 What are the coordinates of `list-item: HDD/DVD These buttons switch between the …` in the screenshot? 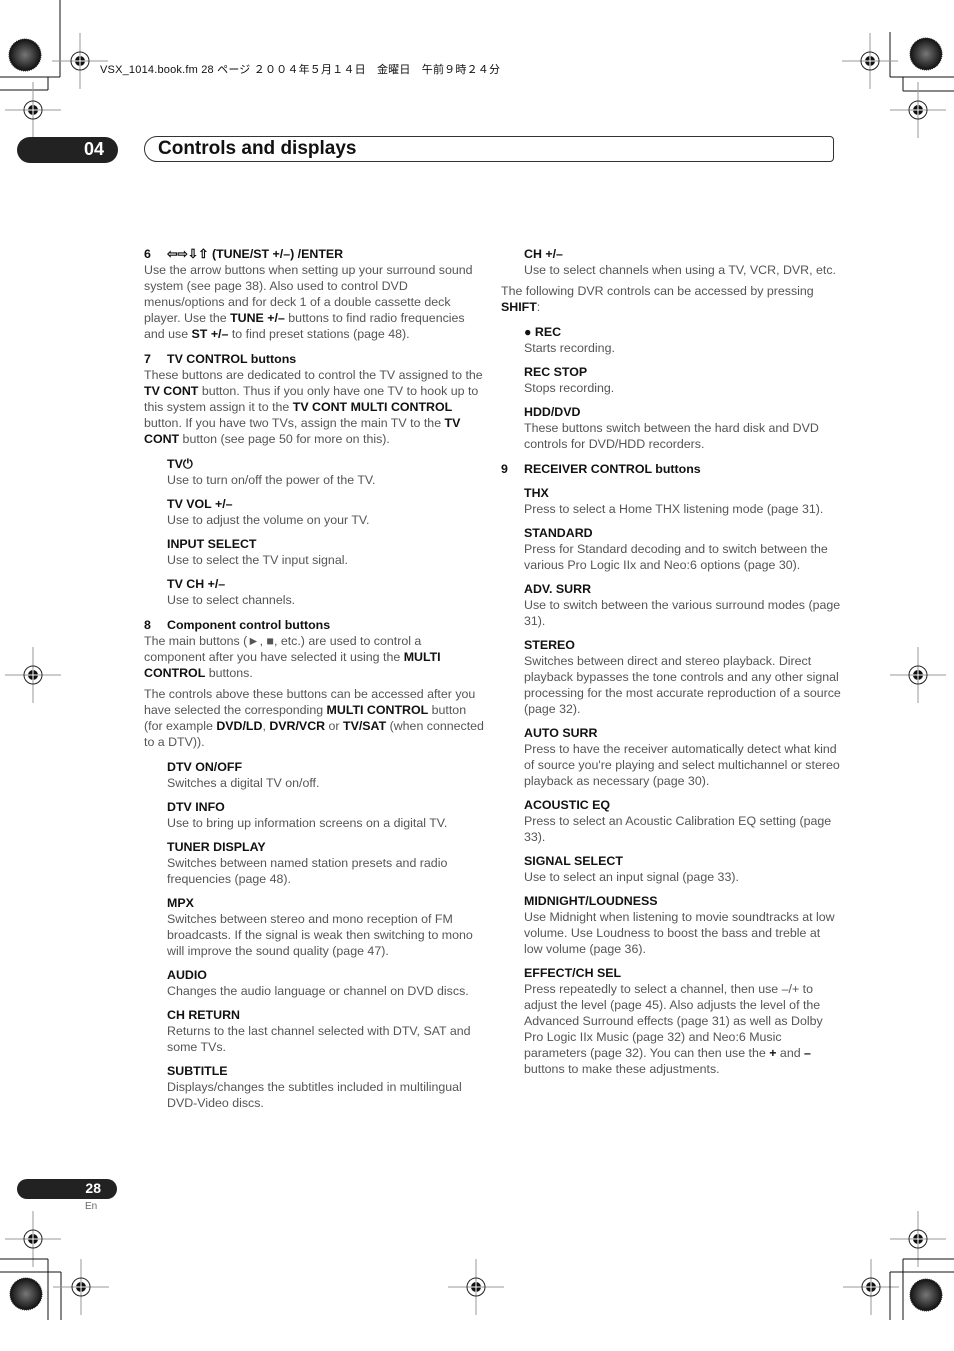 It's located at (671, 428).